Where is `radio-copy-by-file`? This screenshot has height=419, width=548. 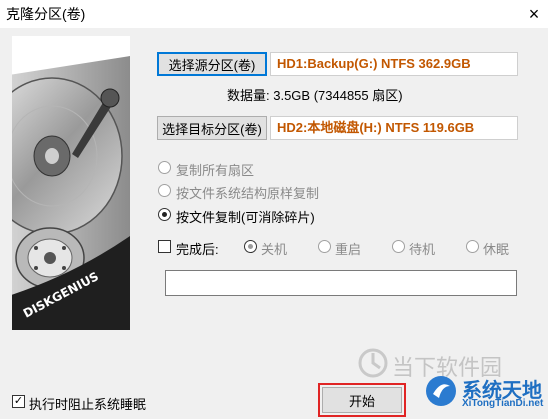 radio-copy-by-file is located at coordinates (164, 214).